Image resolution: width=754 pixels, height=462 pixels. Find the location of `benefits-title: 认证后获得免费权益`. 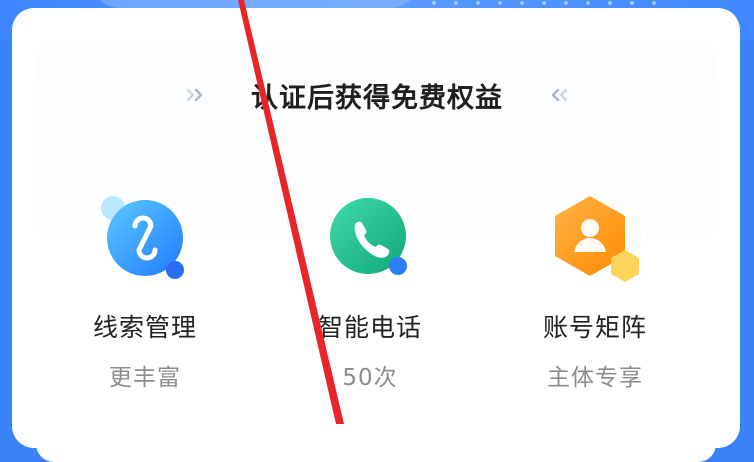

benefits-title: 认证后获得免费权益 is located at coordinates (377, 98).